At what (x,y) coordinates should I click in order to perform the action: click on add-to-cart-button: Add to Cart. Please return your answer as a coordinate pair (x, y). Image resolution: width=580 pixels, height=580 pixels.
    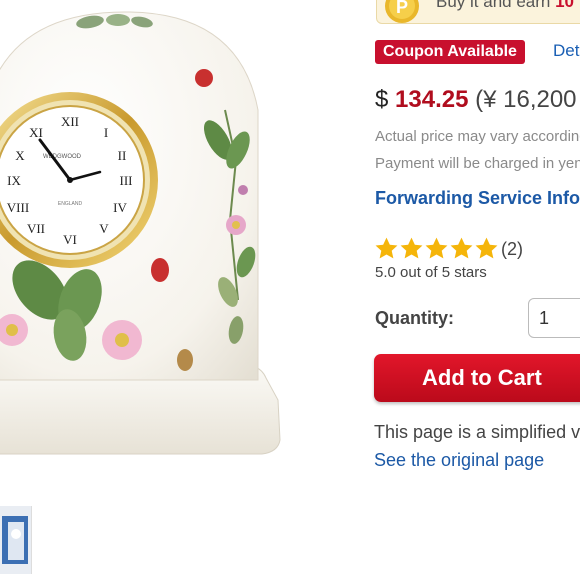
    Looking at the image, I should click on (477, 378).